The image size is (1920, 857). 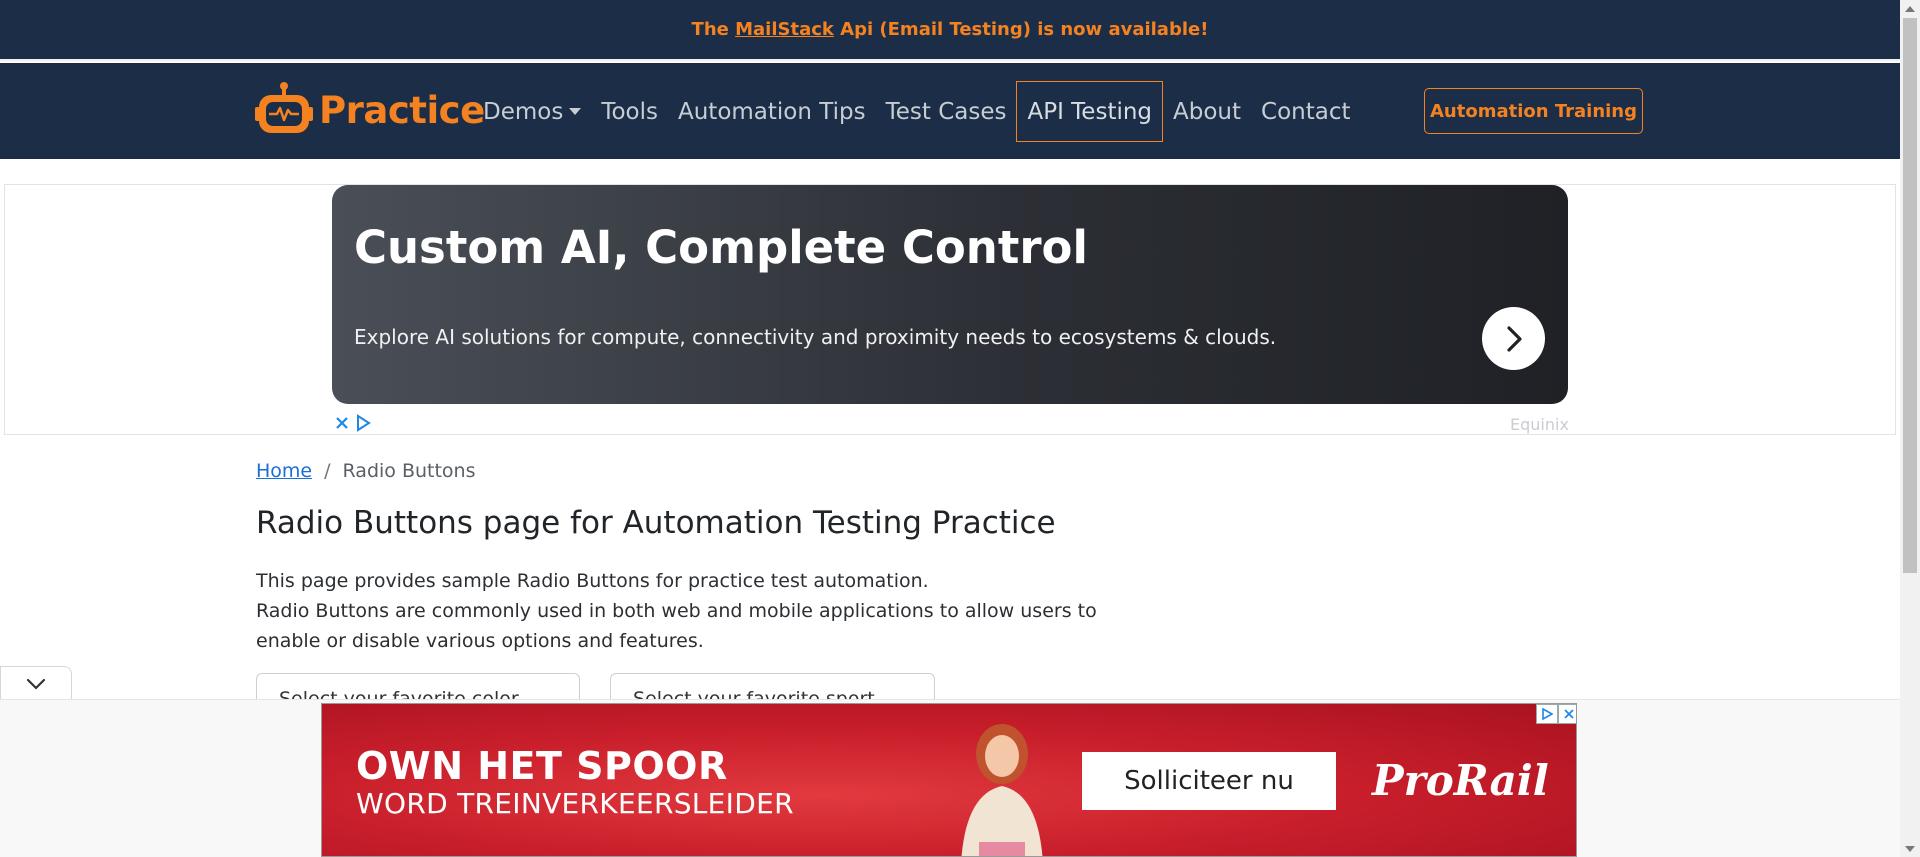 I want to click on vertical-scrollbar, so click(x=1910, y=428).